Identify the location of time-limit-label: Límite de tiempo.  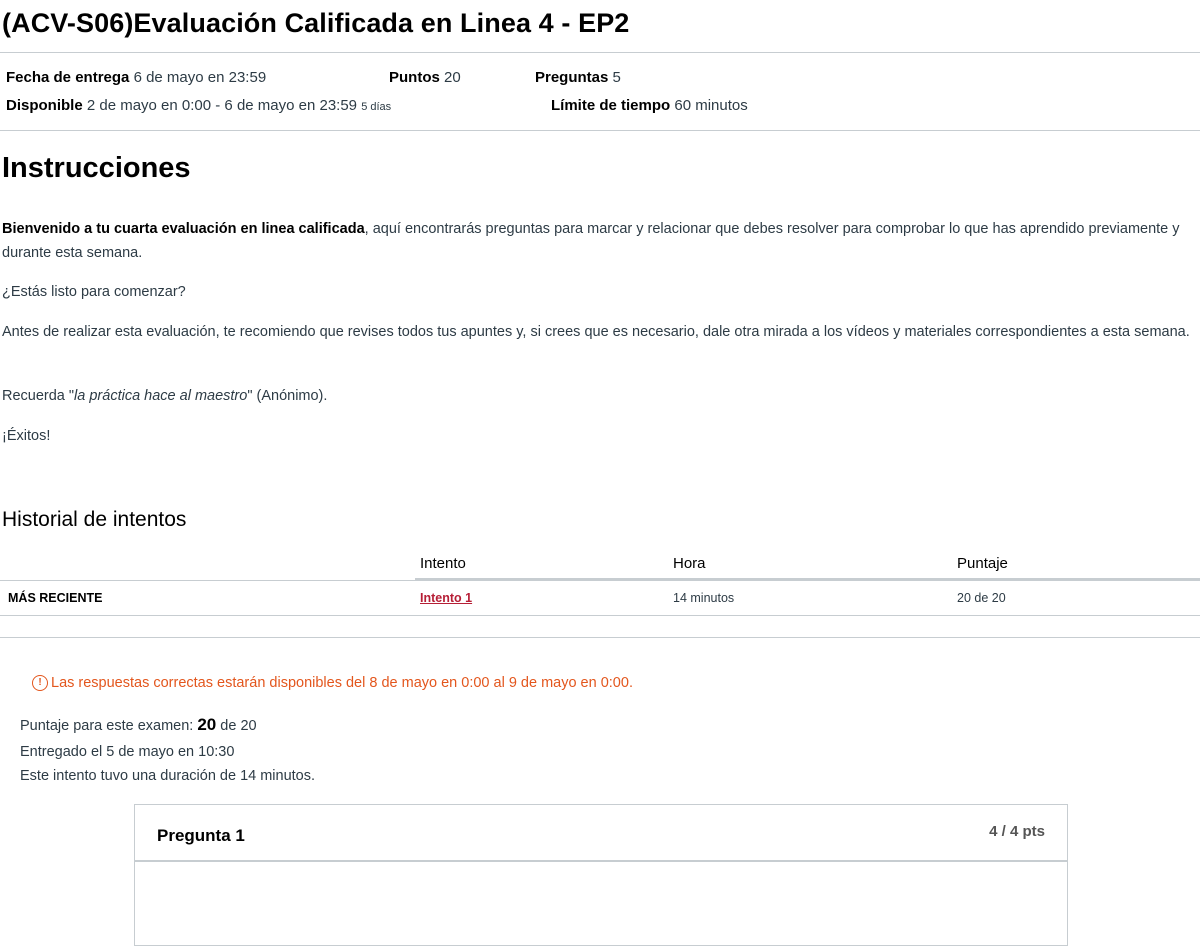
(611, 105).